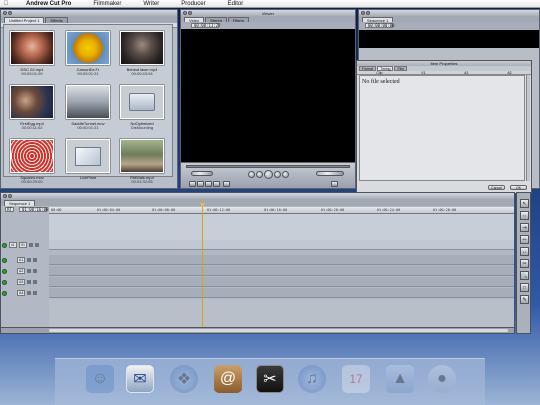 This screenshot has width=540, height=405. Describe the element at coordinates (226, 184) in the screenshot. I see `mark-in-button` at that location.